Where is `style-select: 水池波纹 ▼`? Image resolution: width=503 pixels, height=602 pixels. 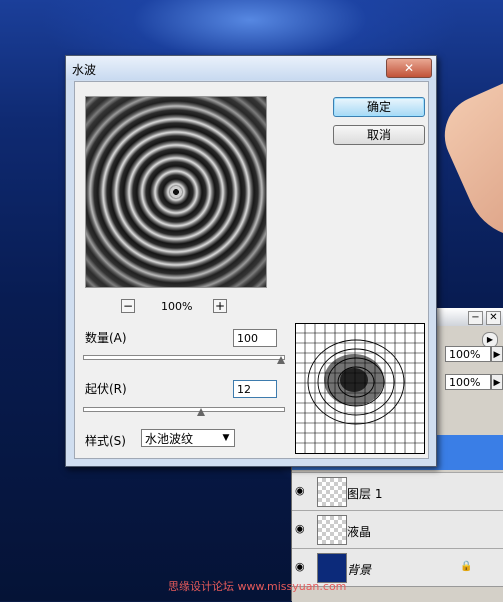
style-select: 水池波纹 ▼ is located at coordinates (188, 438).